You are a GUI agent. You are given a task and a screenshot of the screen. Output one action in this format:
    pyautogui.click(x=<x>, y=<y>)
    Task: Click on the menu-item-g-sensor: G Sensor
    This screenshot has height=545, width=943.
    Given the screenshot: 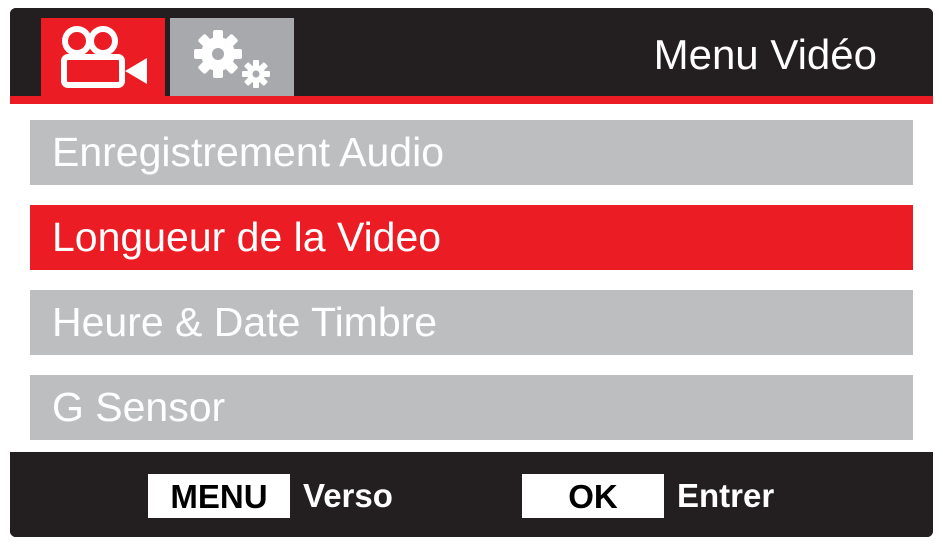 What is the action you would take?
    pyautogui.click(x=471, y=407)
    